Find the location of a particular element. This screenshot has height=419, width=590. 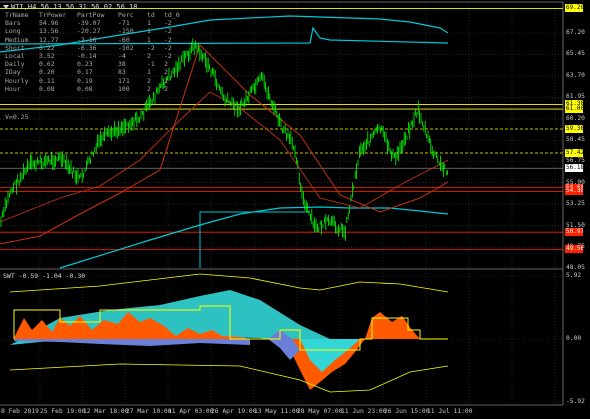

table-cell: -20.27 is located at coordinates (89, 31).